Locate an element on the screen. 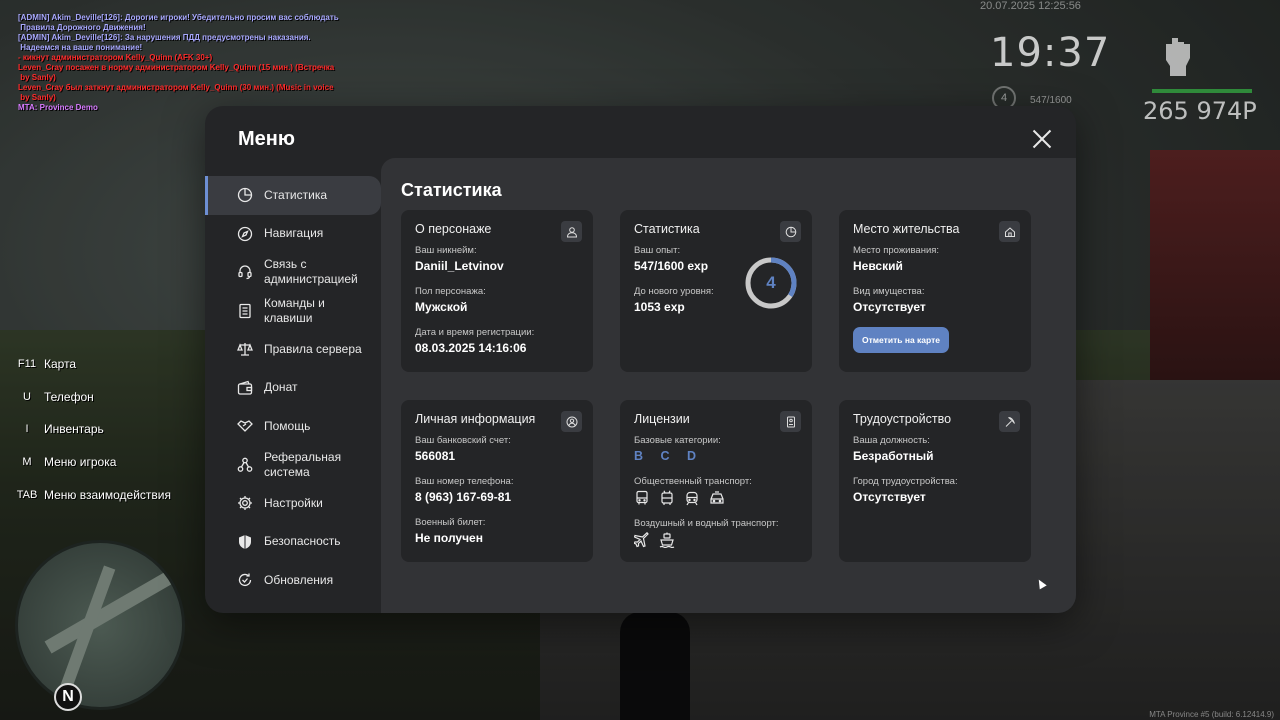  sidebar-item-help: Помощь is located at coordinates (293, 426).